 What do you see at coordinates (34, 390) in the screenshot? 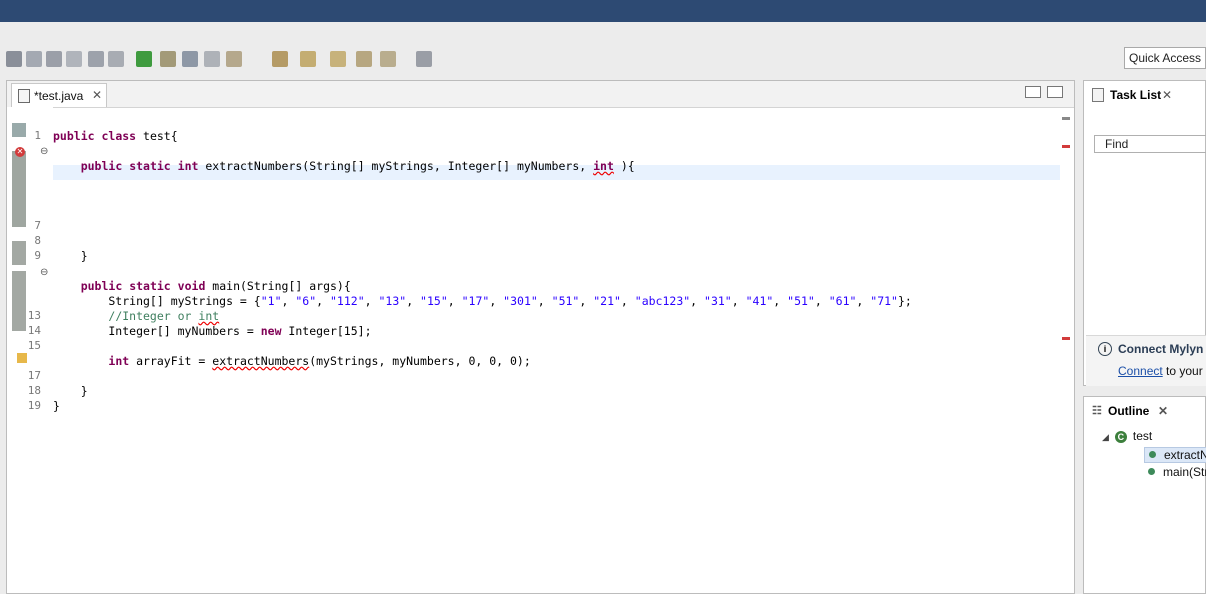
I see `line-number: 18` at bounding box center [34, 390].